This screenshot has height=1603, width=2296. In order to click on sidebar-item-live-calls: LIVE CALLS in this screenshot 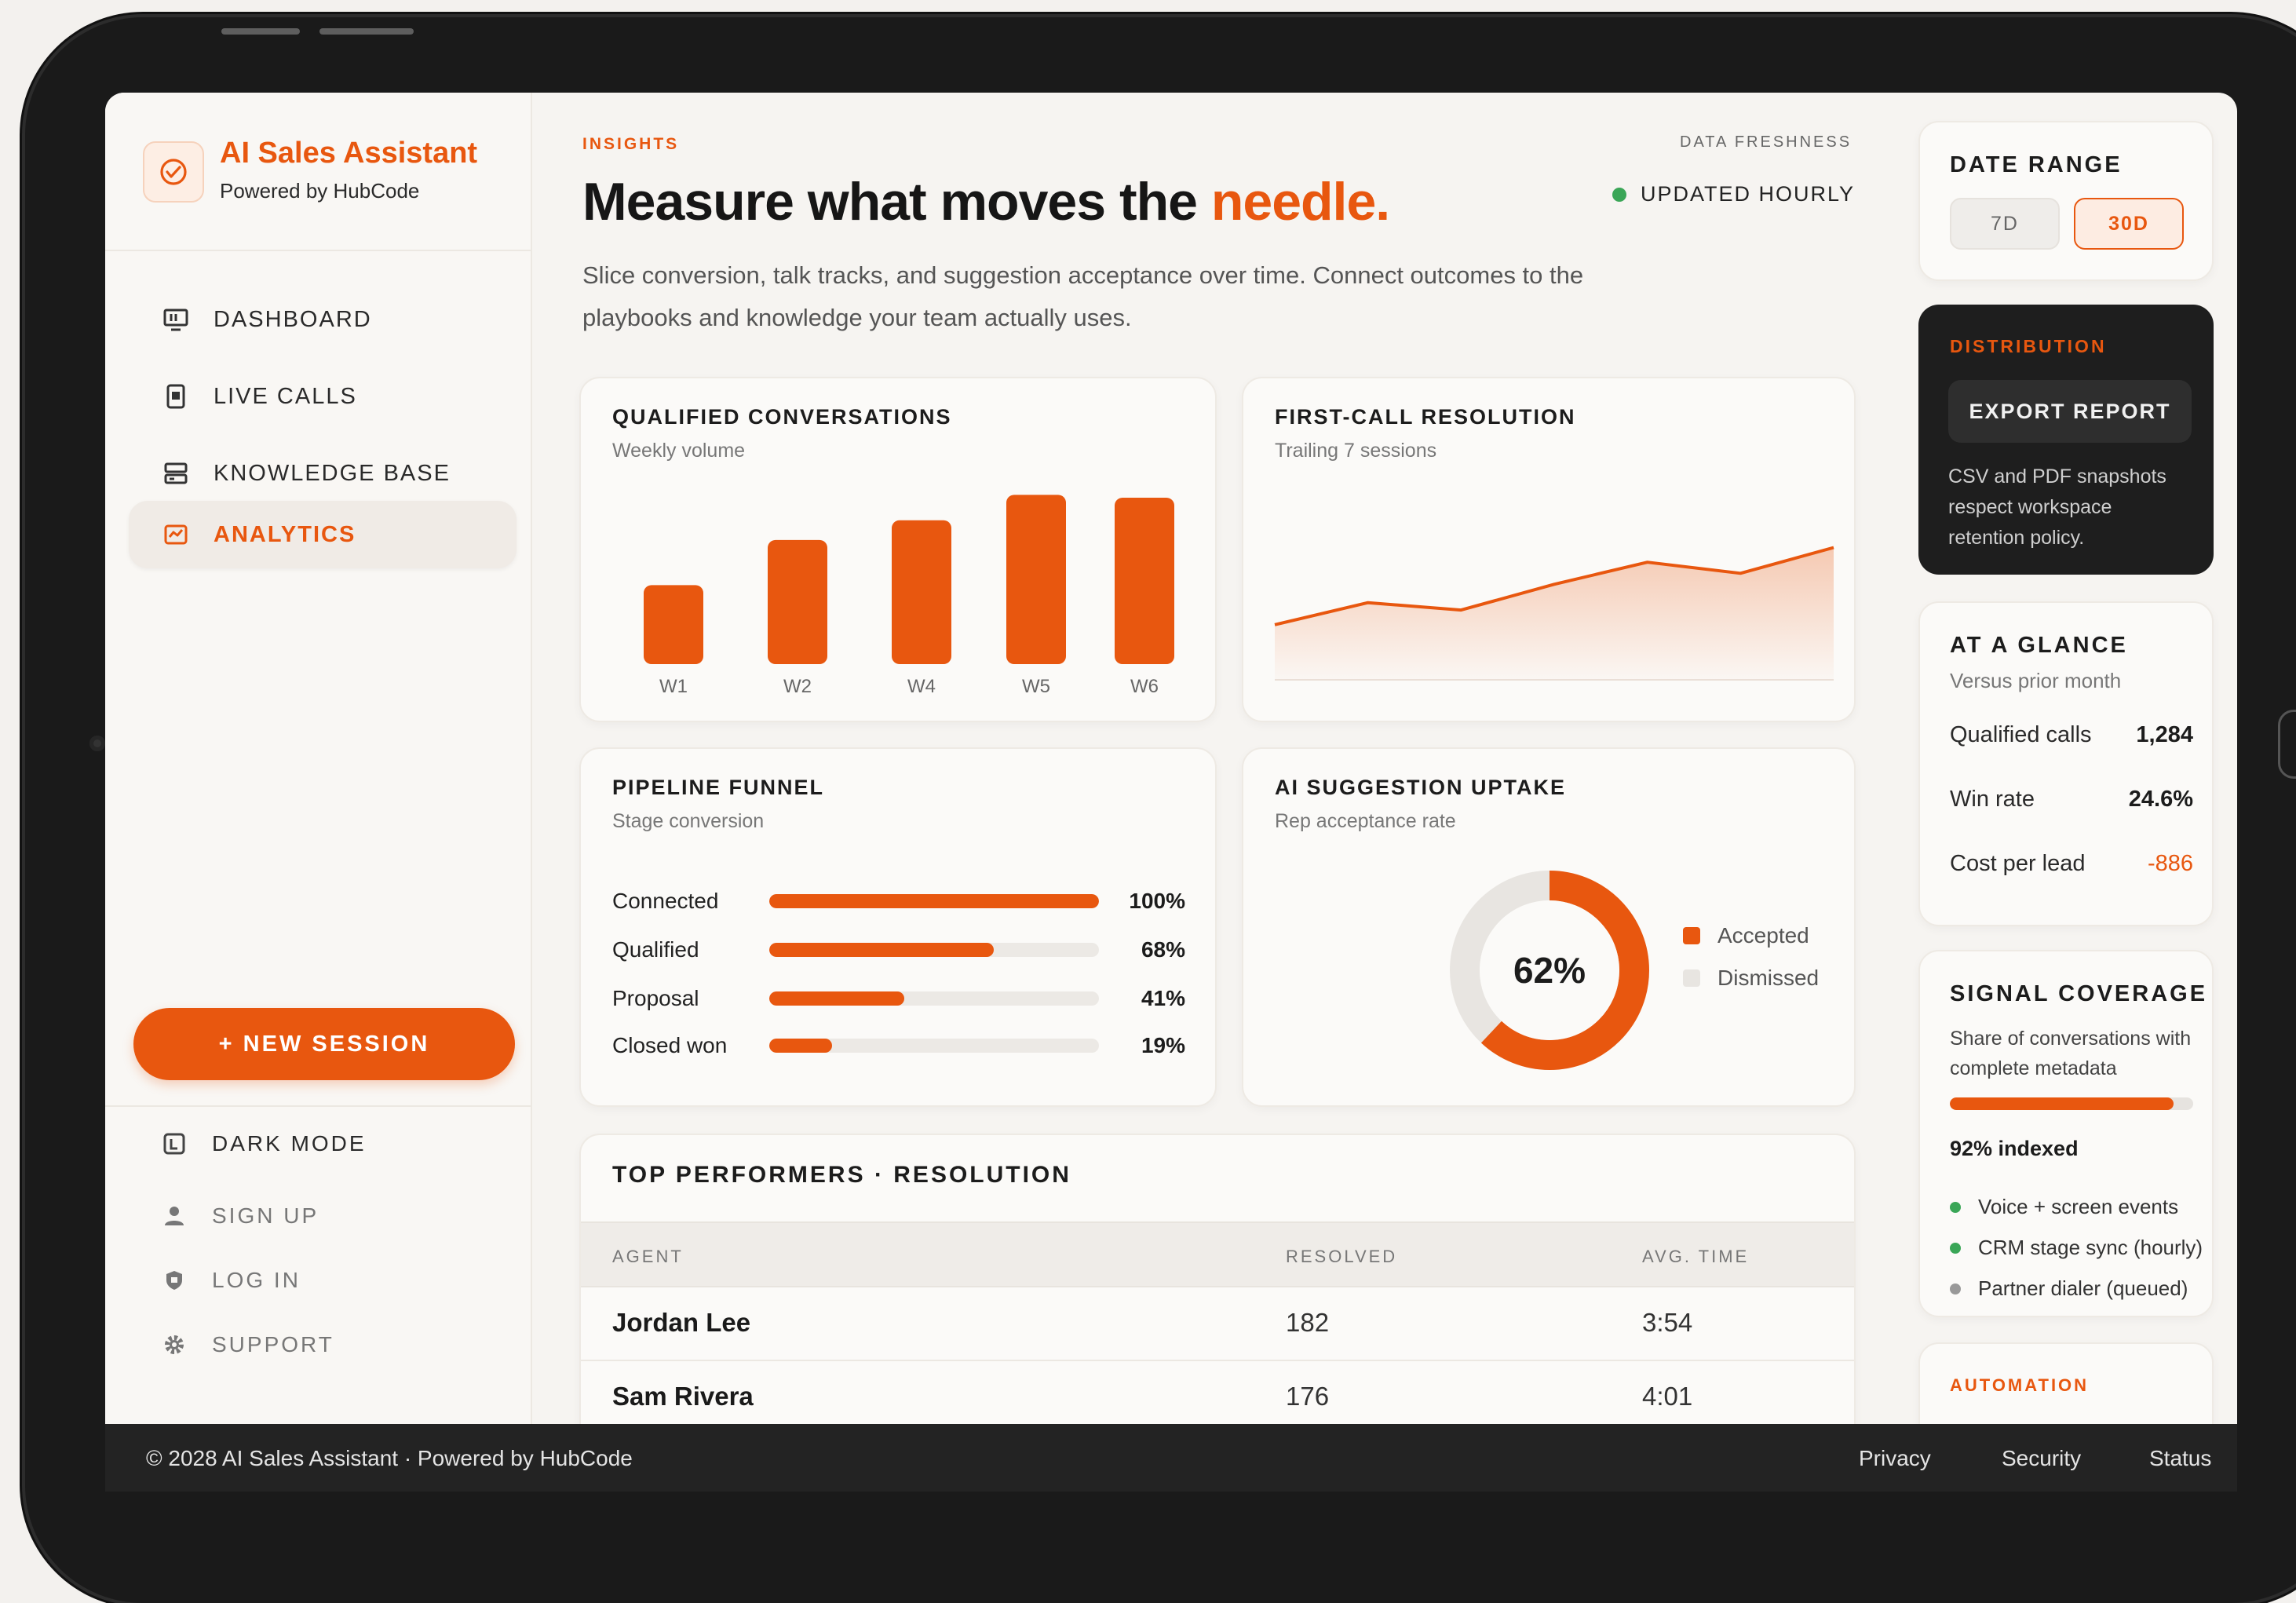, I will do `click(323, 396)`.